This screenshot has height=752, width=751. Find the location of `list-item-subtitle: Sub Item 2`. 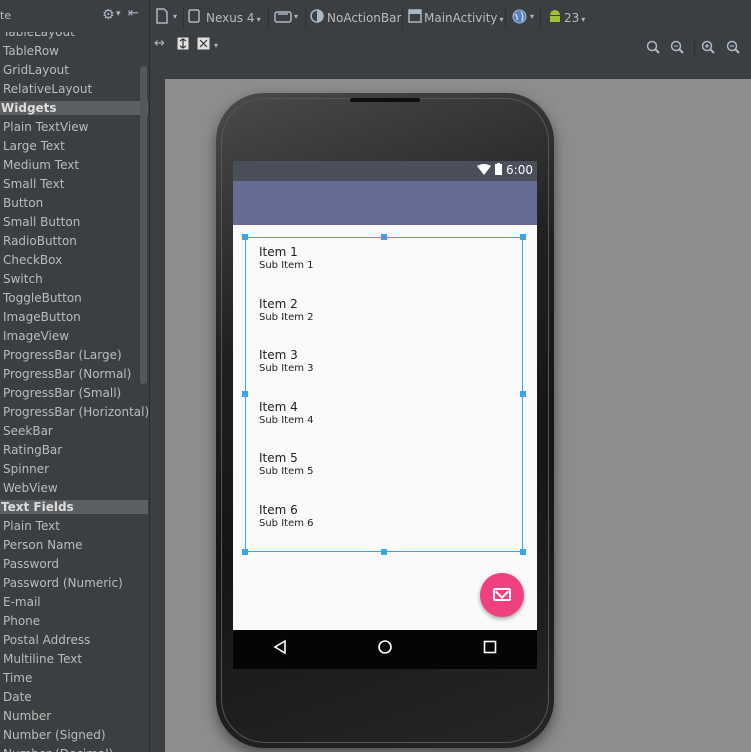

list-item-subtitle: Sub Item 2 is located at coordinates (286, 317).